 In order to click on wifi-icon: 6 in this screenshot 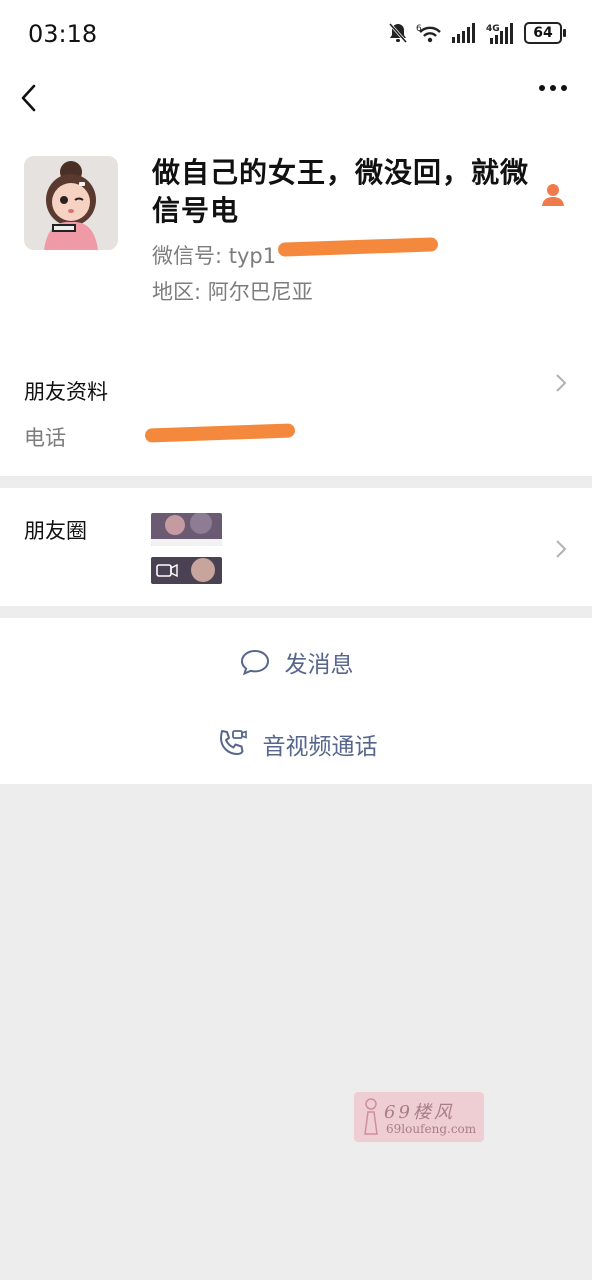, I will do `click(428, 33)`.